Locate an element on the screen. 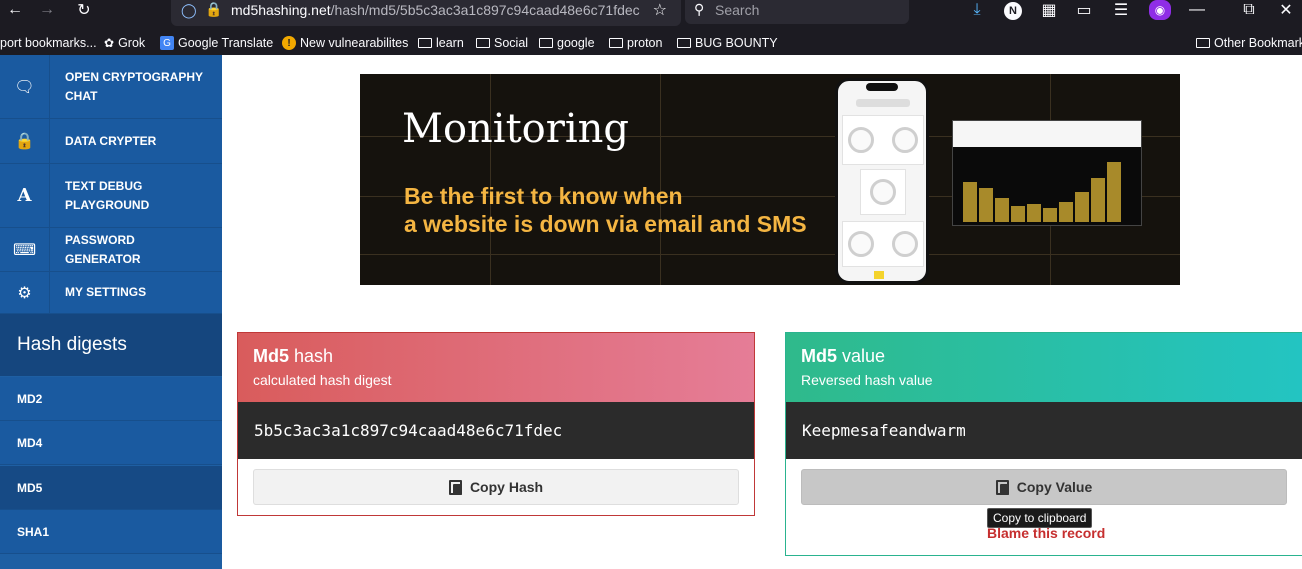  sidebar-item-text-debug: A TEXT DEBUG PLAYGROUND is located at coordinates (111, 196).